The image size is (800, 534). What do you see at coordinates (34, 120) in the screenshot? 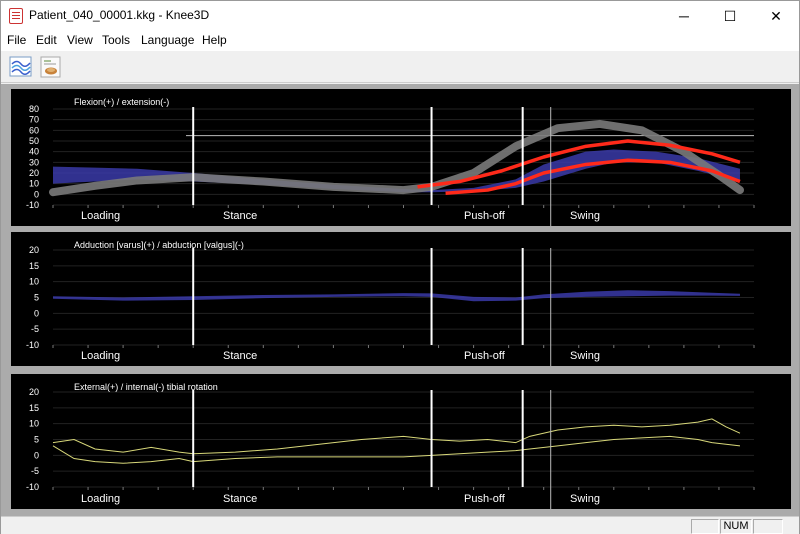
I see `y-tick-label: 70` at bounding box center [34, 120].